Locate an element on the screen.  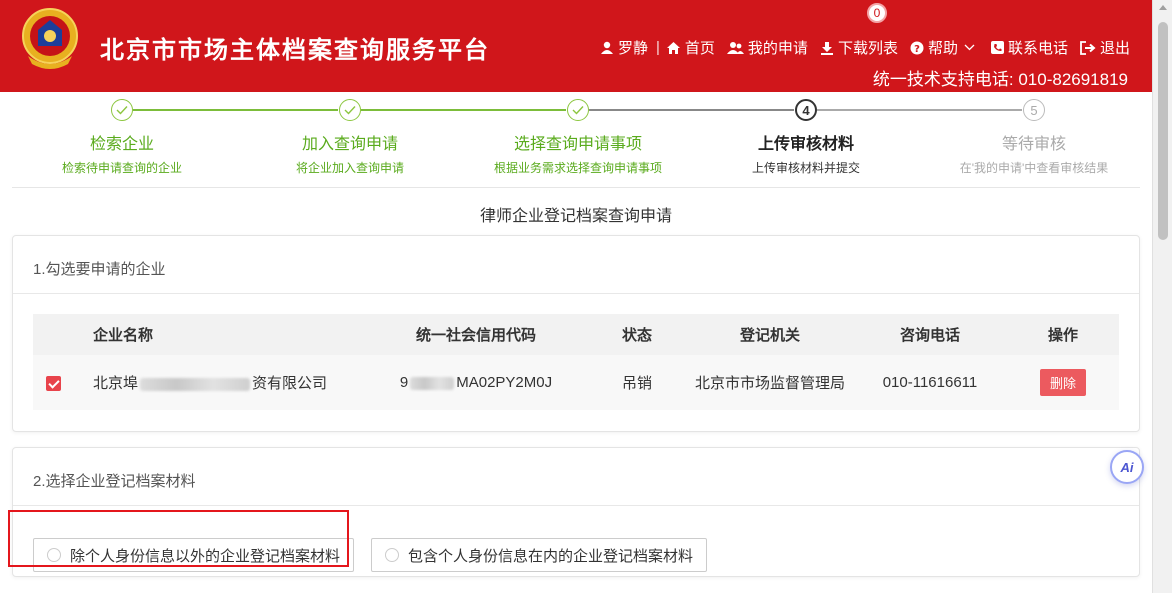
step-title: 等待审核 is located at coordinates (1033, 144).